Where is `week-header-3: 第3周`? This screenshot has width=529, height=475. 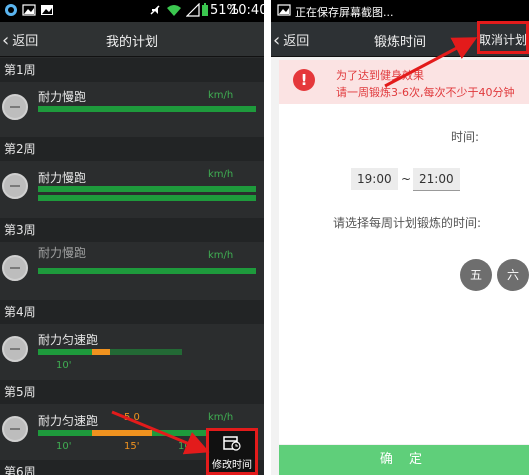
week-header-3: 第3周 is located at coordinates (132, 230).